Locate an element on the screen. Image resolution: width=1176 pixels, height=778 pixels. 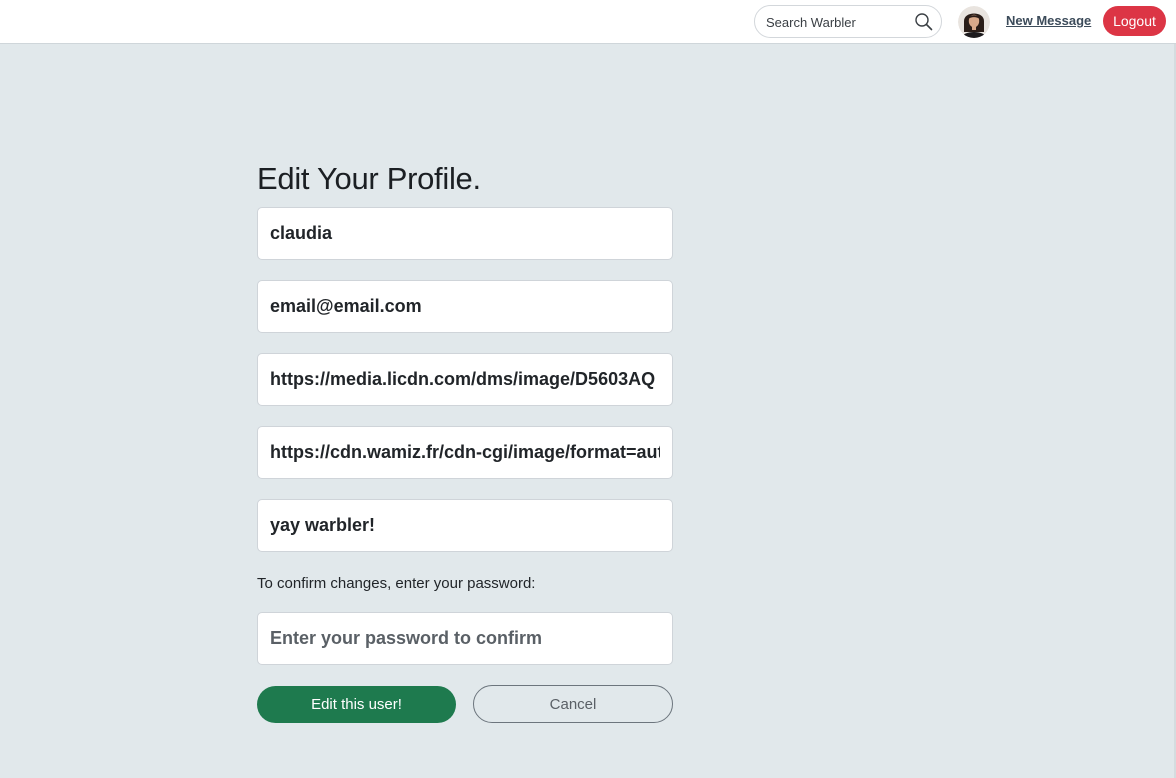
page-title: Edit Your Profile. is located at coordinates (369, 178).